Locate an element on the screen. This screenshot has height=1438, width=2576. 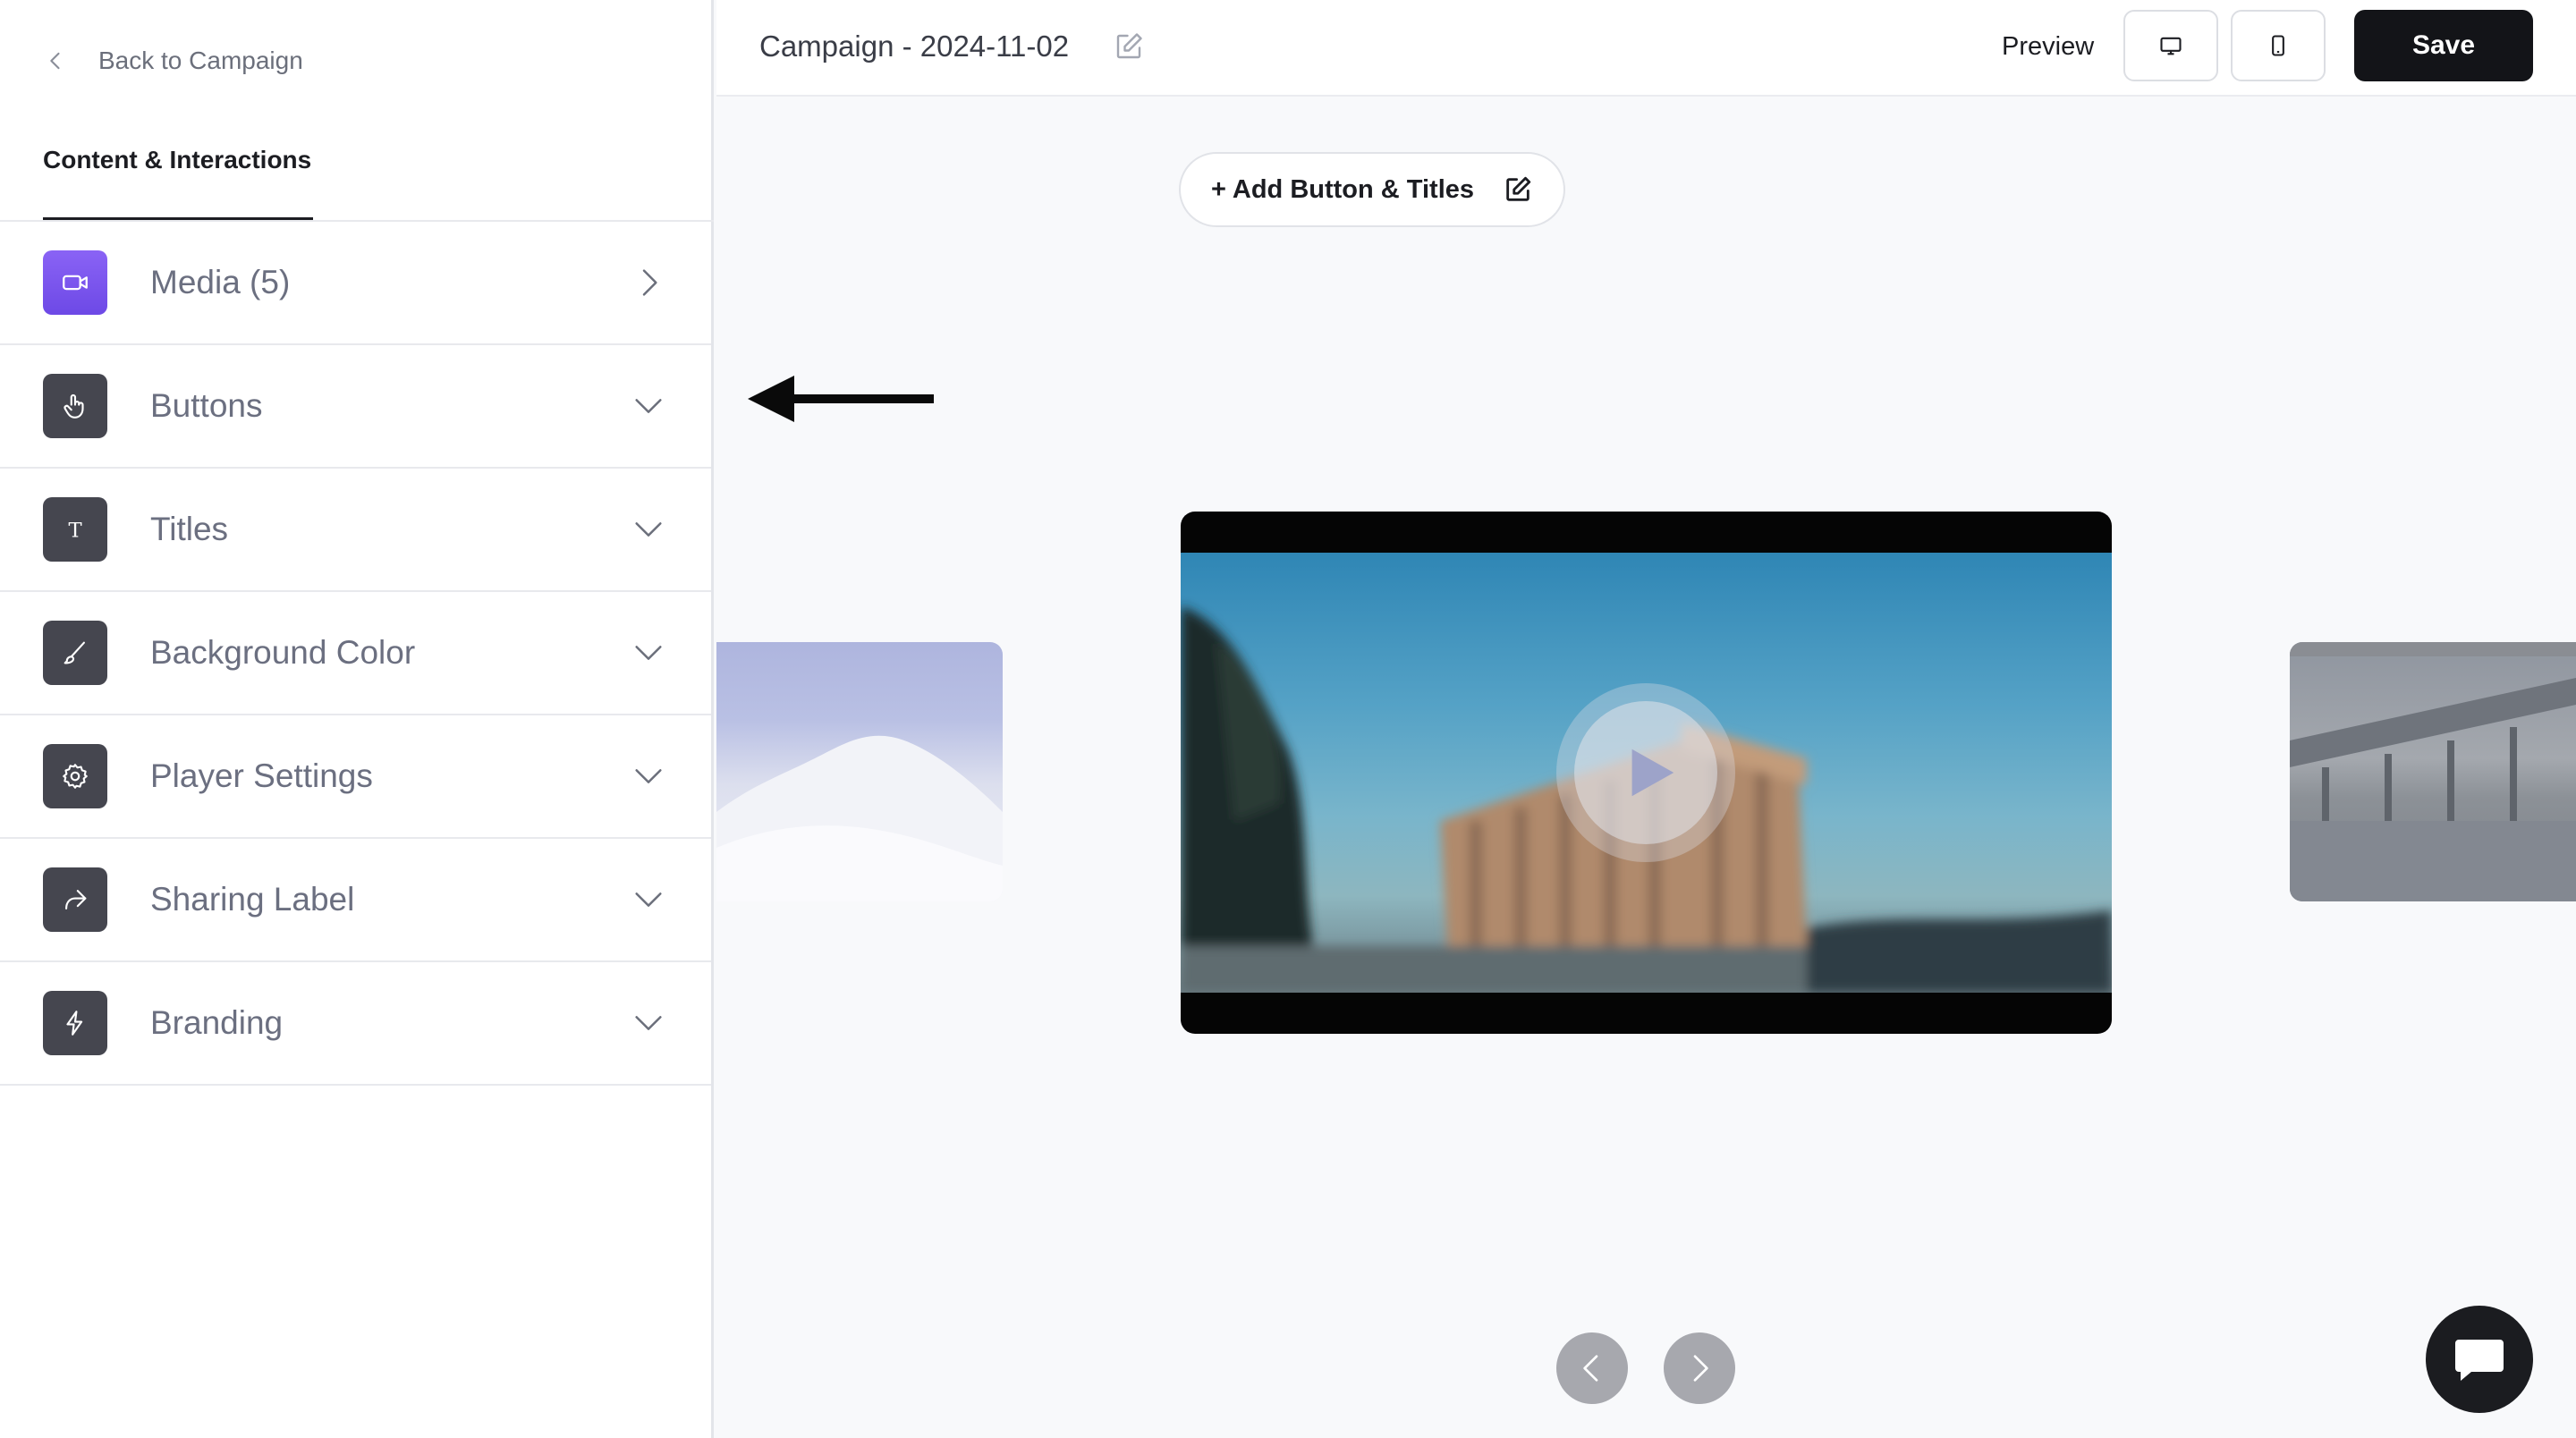
chat-bubble-icon is located at coordinates (2479, 1360).